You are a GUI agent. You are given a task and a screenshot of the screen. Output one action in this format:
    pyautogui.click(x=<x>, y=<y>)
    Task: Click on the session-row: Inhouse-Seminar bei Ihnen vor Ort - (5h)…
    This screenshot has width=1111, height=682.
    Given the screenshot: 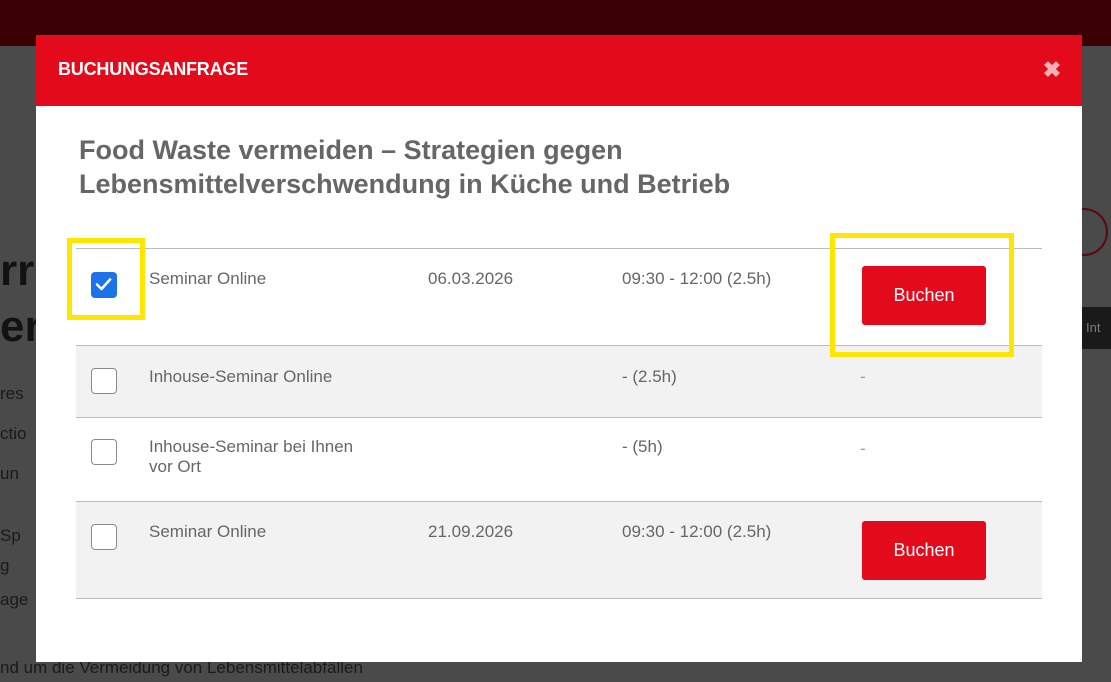 What is the action you would take?
    pyautogui.click(x=559, y=459)
    